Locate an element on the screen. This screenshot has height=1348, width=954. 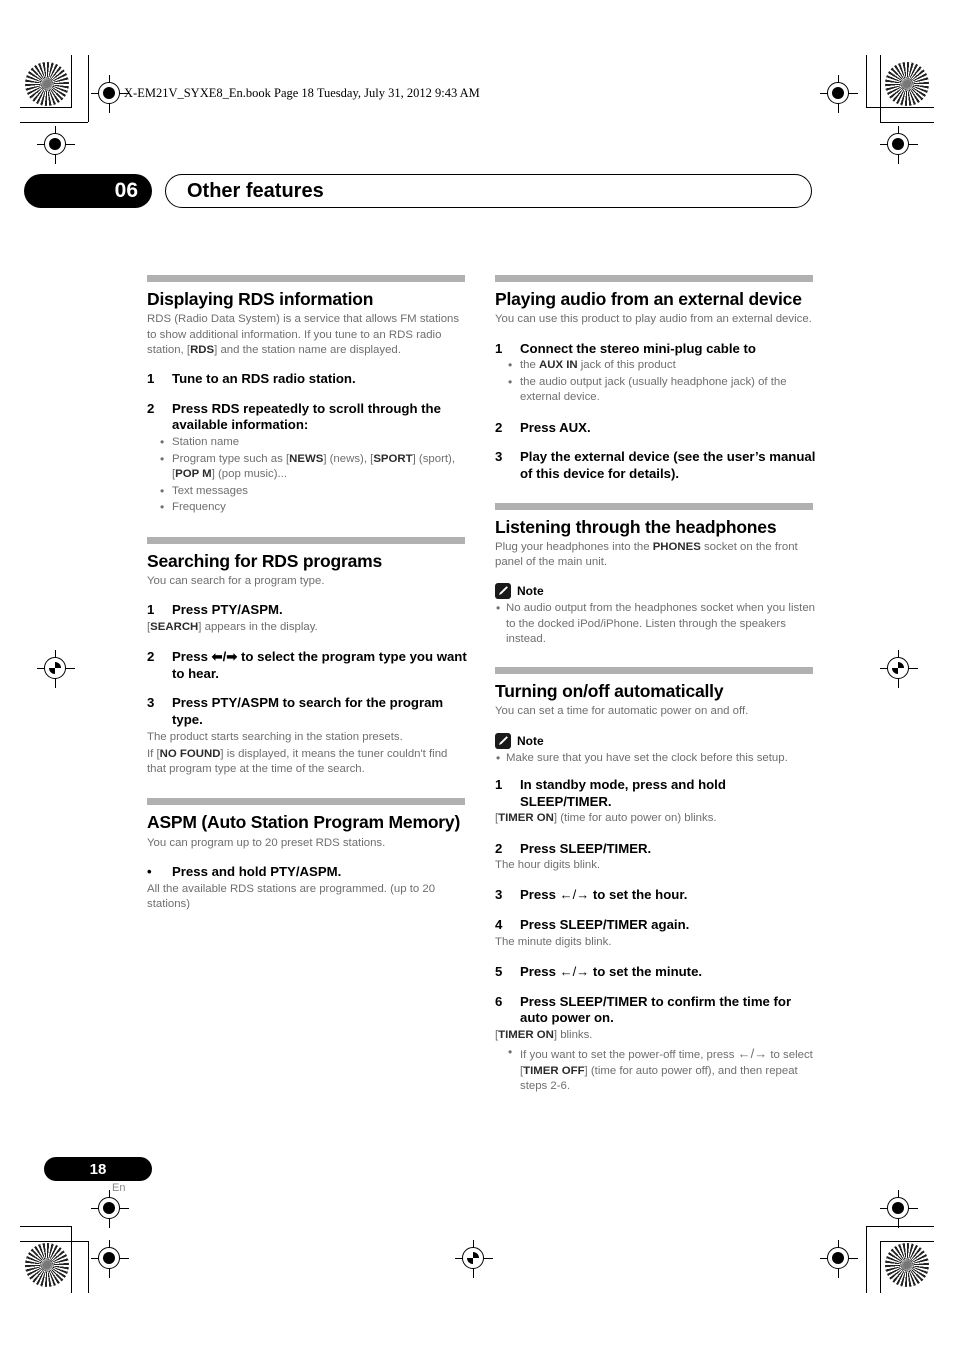
step-text: Tune to an RDS radio station. is located at coordinates (264, 379).